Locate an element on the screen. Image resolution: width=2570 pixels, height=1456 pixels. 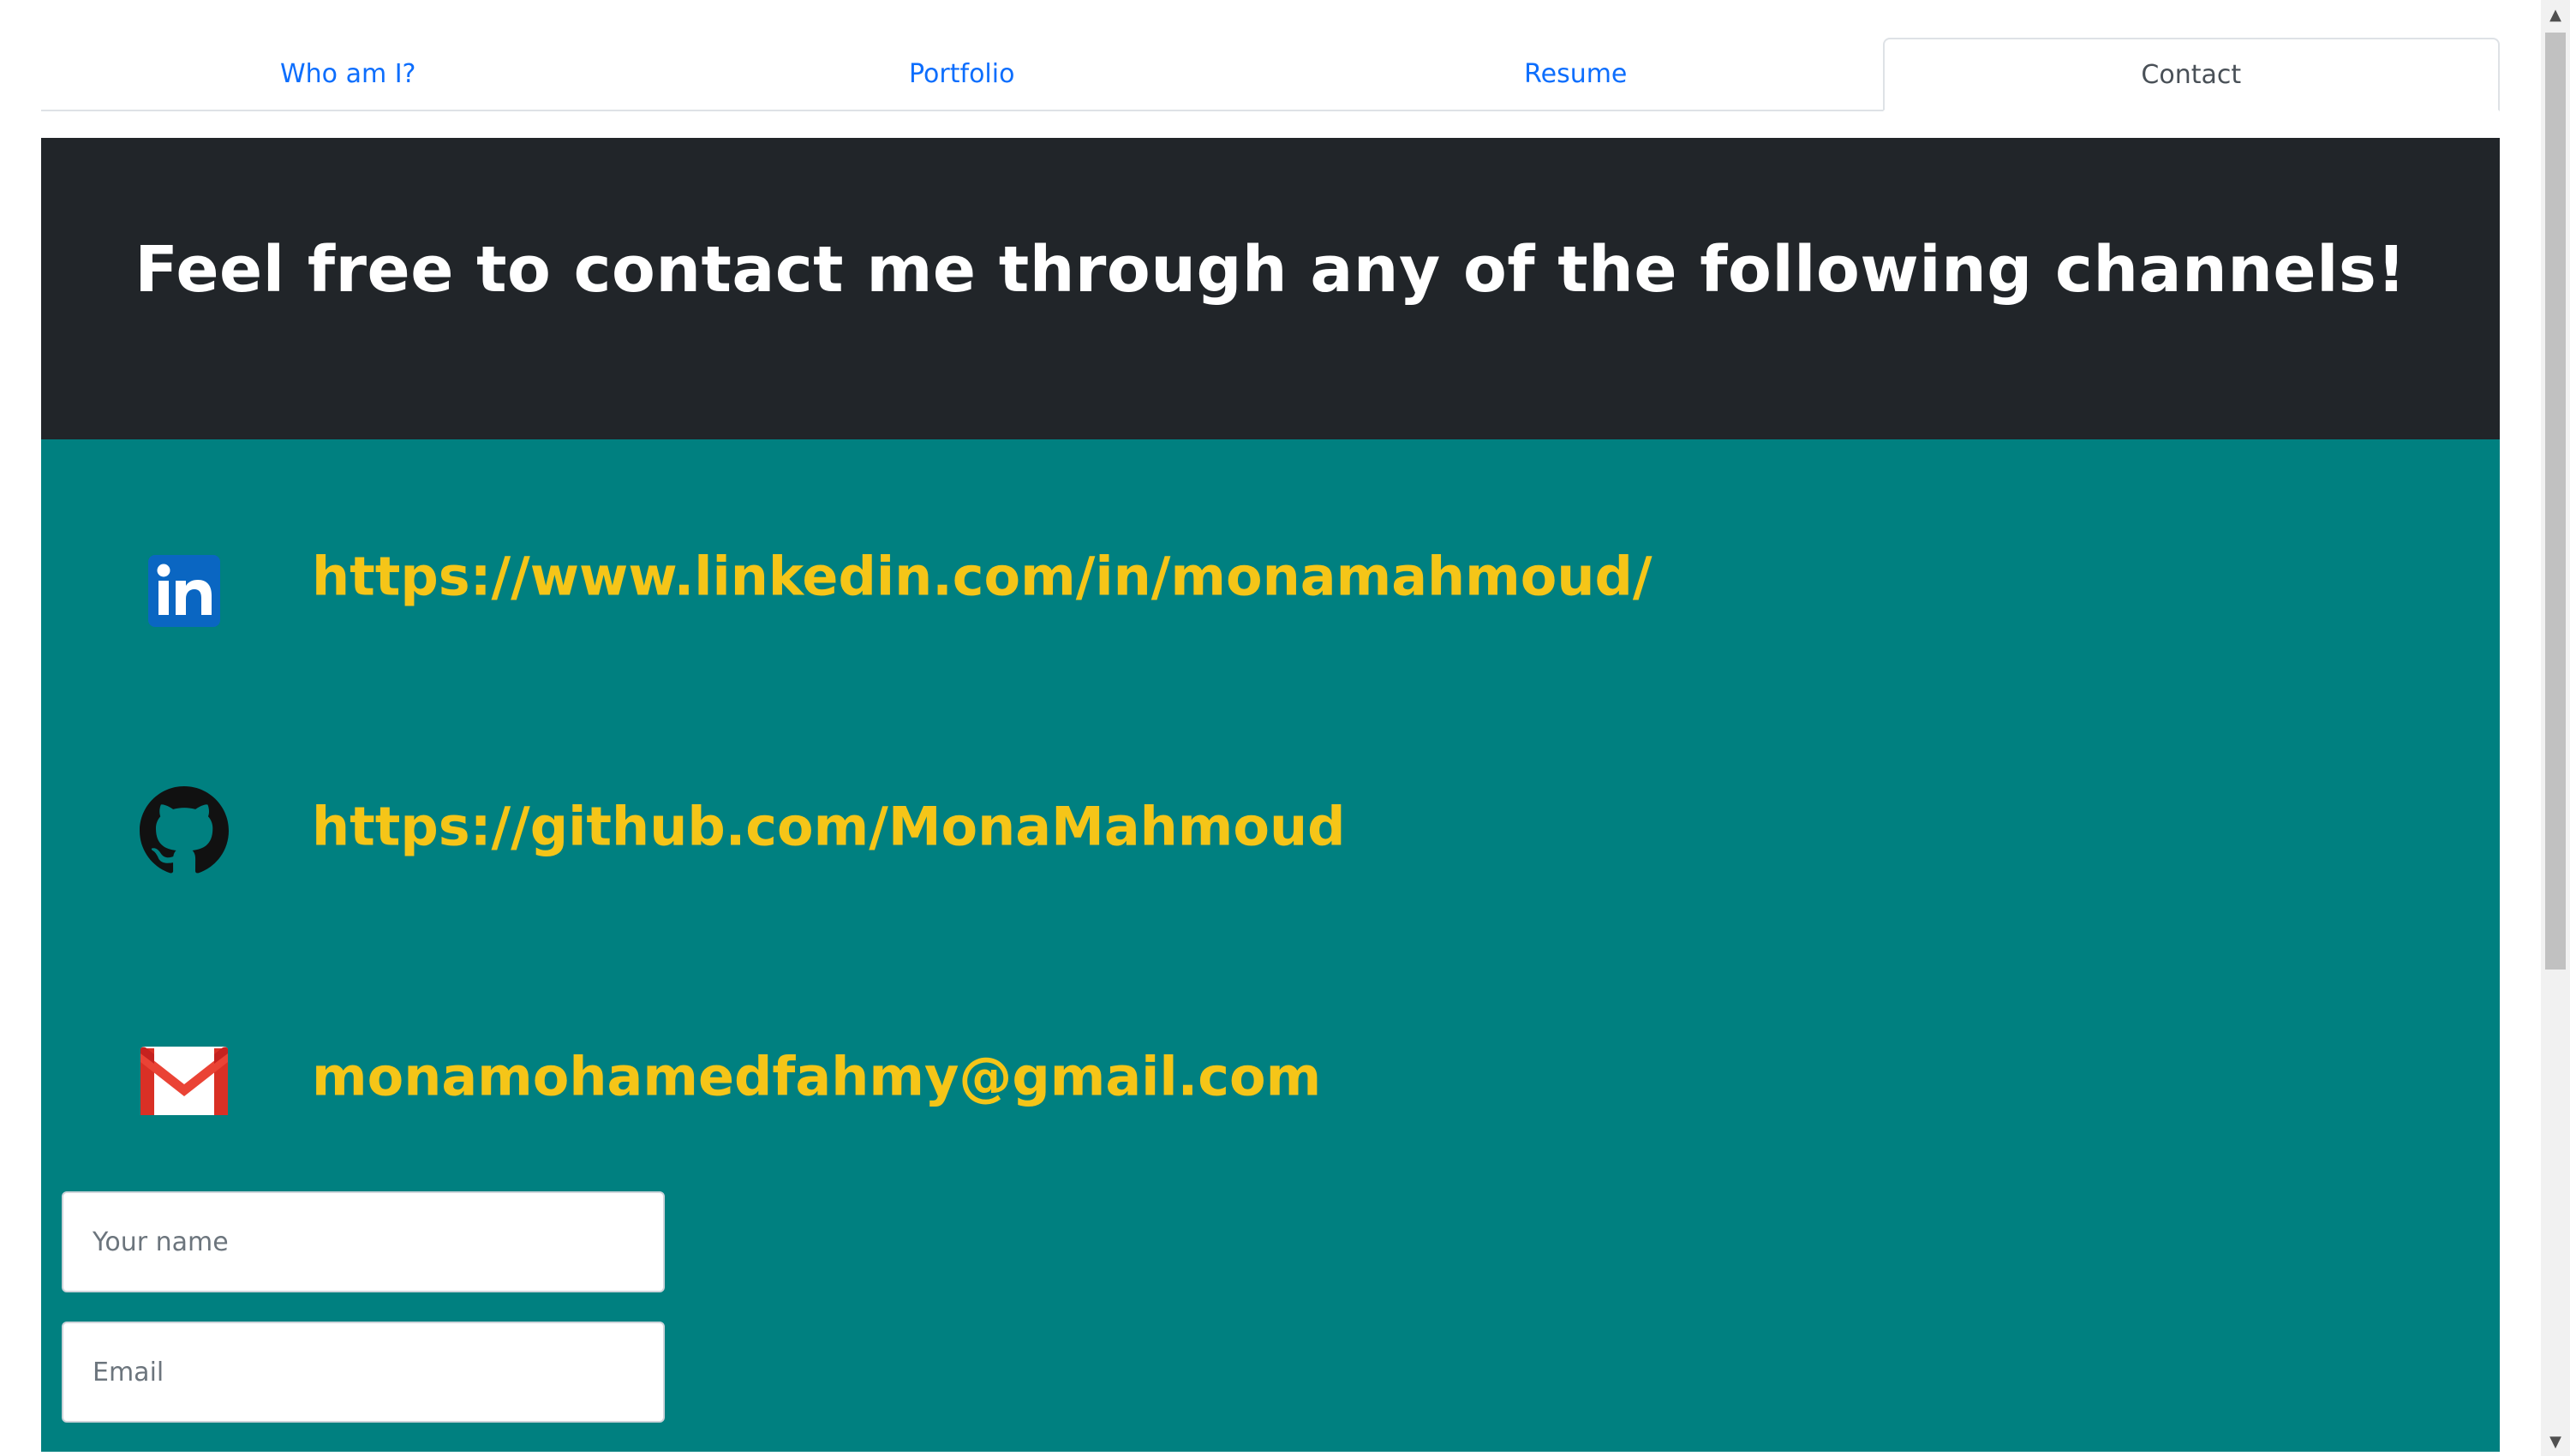
scroll-up-arrow-icon: ▲ is located at coordinates (2555, 14).